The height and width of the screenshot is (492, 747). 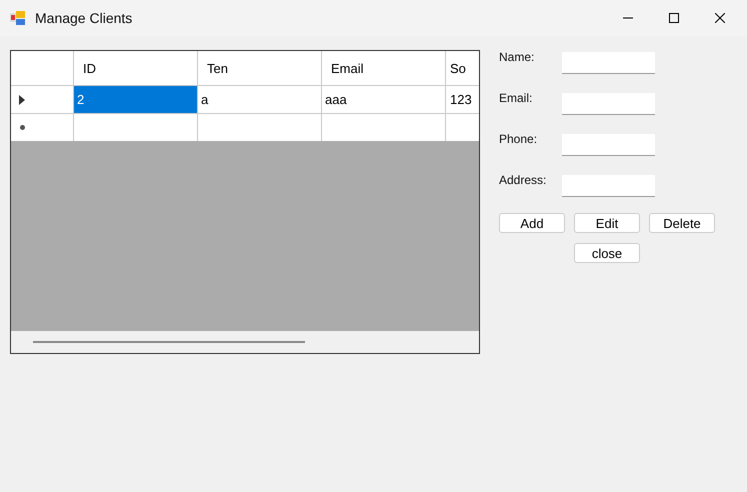 I want to click on close-icon, so click(x=720, y=18).